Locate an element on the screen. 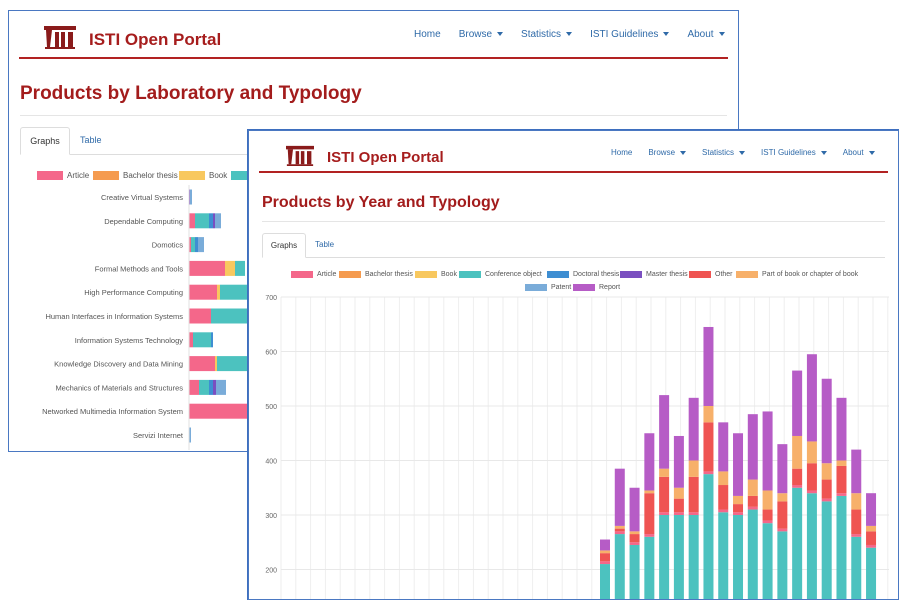  legend-item: Conference object is located at coordinates (500, 274).